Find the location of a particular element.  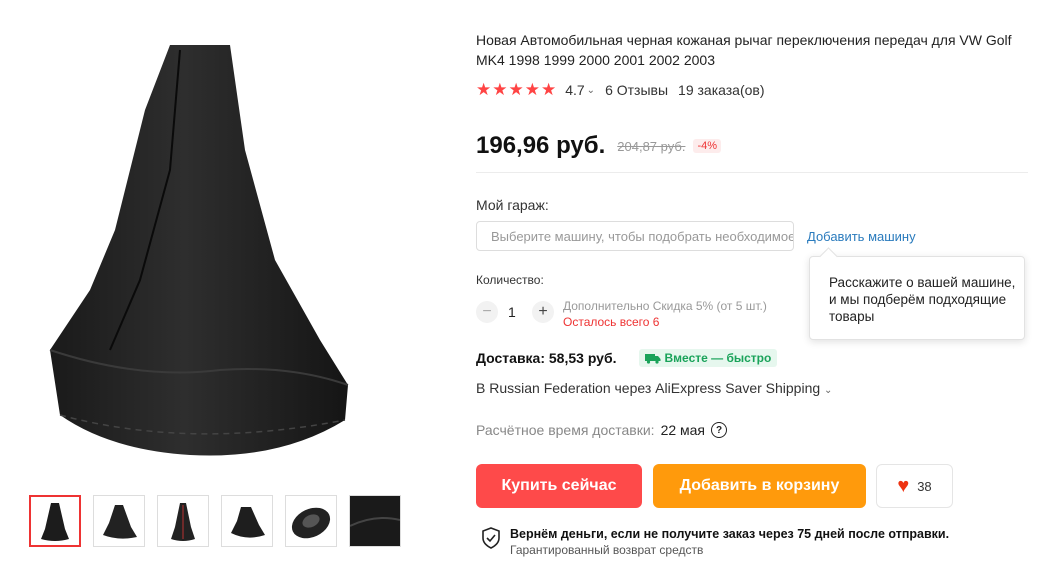

divider is located at coordinates (752, 172).